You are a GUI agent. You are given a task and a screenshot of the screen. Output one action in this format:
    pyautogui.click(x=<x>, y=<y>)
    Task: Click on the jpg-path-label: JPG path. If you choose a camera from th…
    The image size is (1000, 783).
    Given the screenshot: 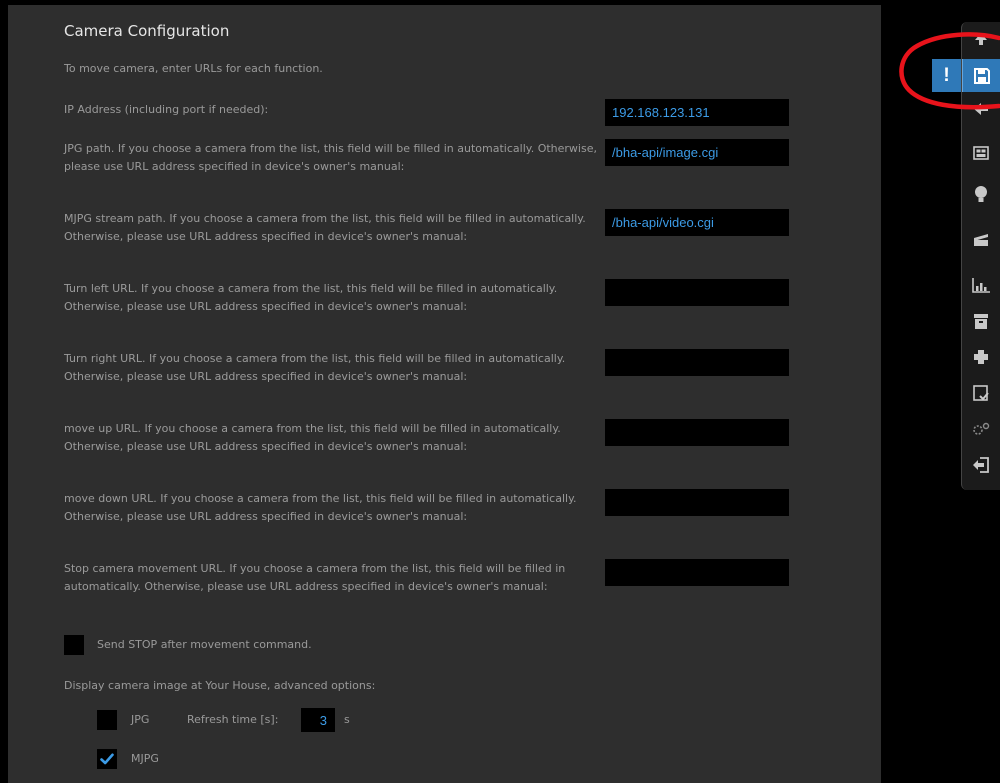 What is the action you would take?
    pyautogui.click(x=330, y=157)
    